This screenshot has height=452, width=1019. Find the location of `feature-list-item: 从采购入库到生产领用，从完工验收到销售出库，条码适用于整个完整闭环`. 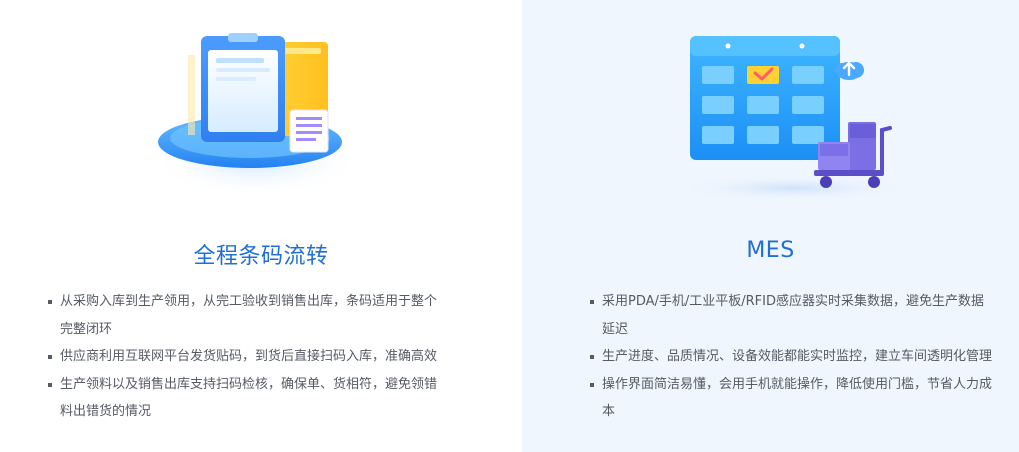

feature-list-item: 从采购入库到生产领用，从完工验收到销售出库，条码适用于整个完整闭环 is located at coordinates (247, 315).